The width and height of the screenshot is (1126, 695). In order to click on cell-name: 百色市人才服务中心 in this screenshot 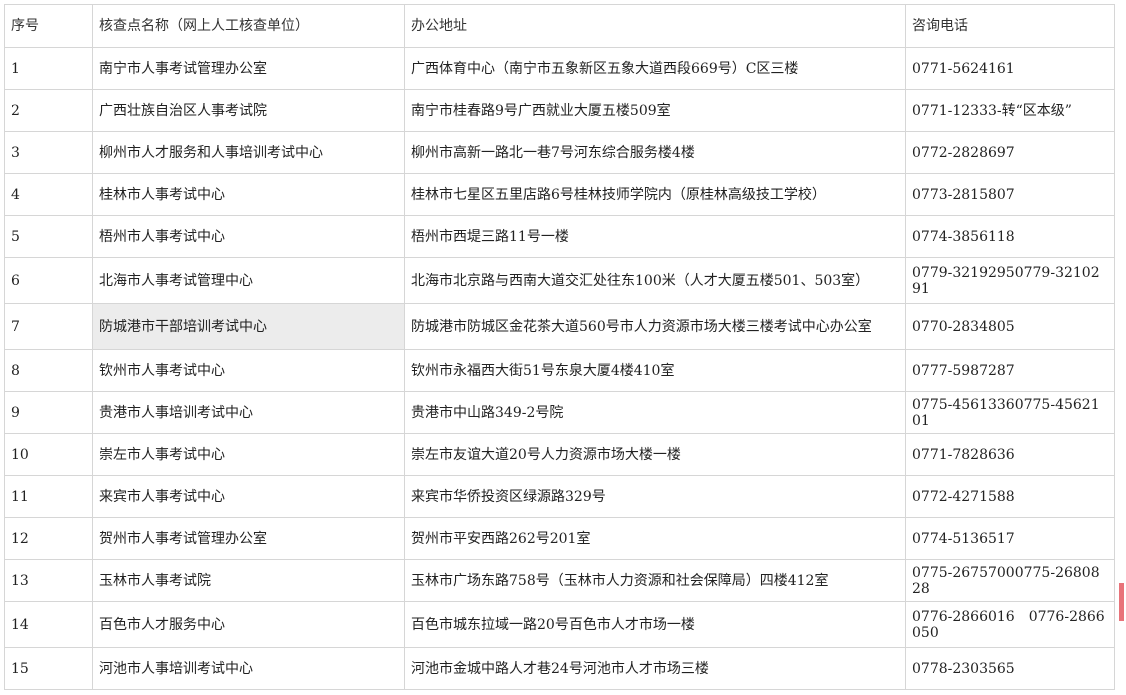, I will do `click(248, 624)`.